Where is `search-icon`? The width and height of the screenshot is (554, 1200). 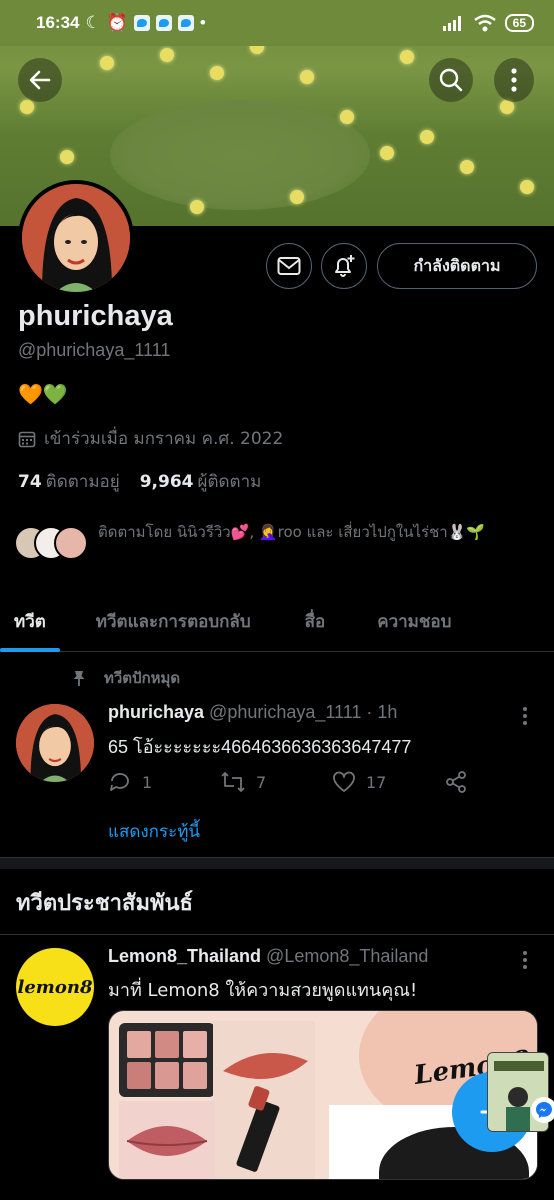 search-icon is located at coordinates (451, 80).